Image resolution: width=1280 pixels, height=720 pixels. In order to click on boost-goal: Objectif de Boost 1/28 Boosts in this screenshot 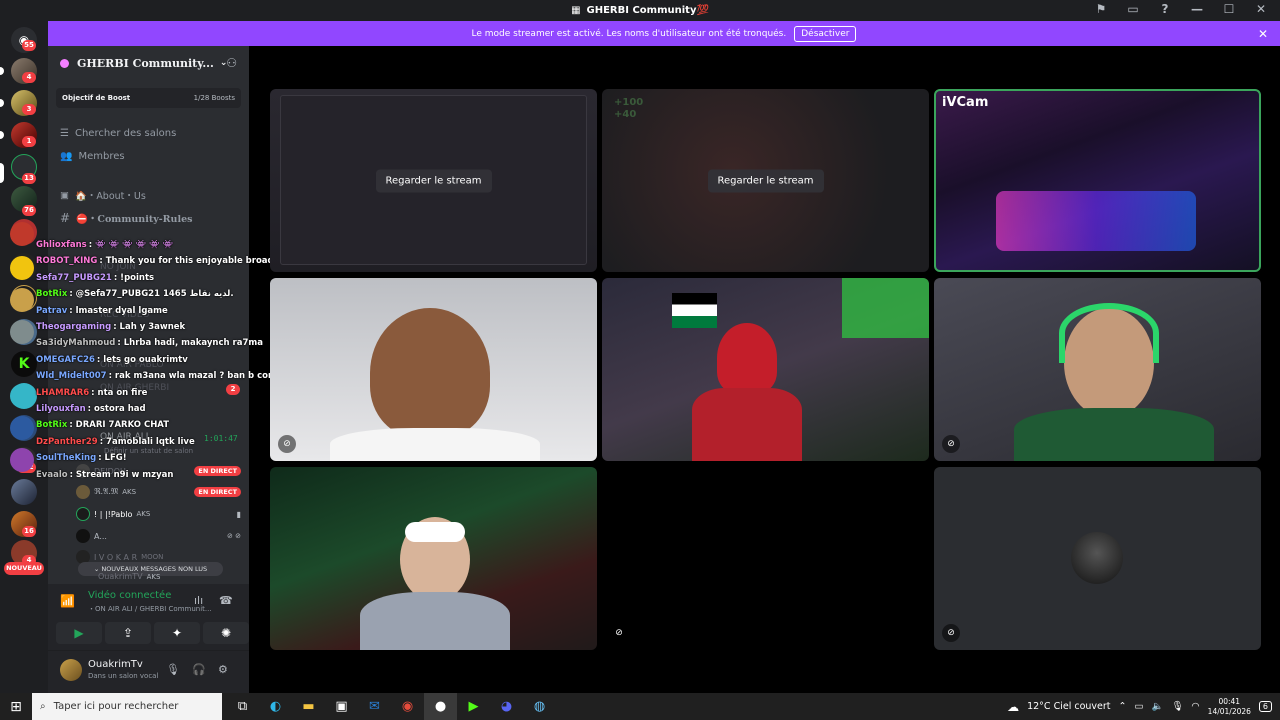, I will do `click(148, 98)`.